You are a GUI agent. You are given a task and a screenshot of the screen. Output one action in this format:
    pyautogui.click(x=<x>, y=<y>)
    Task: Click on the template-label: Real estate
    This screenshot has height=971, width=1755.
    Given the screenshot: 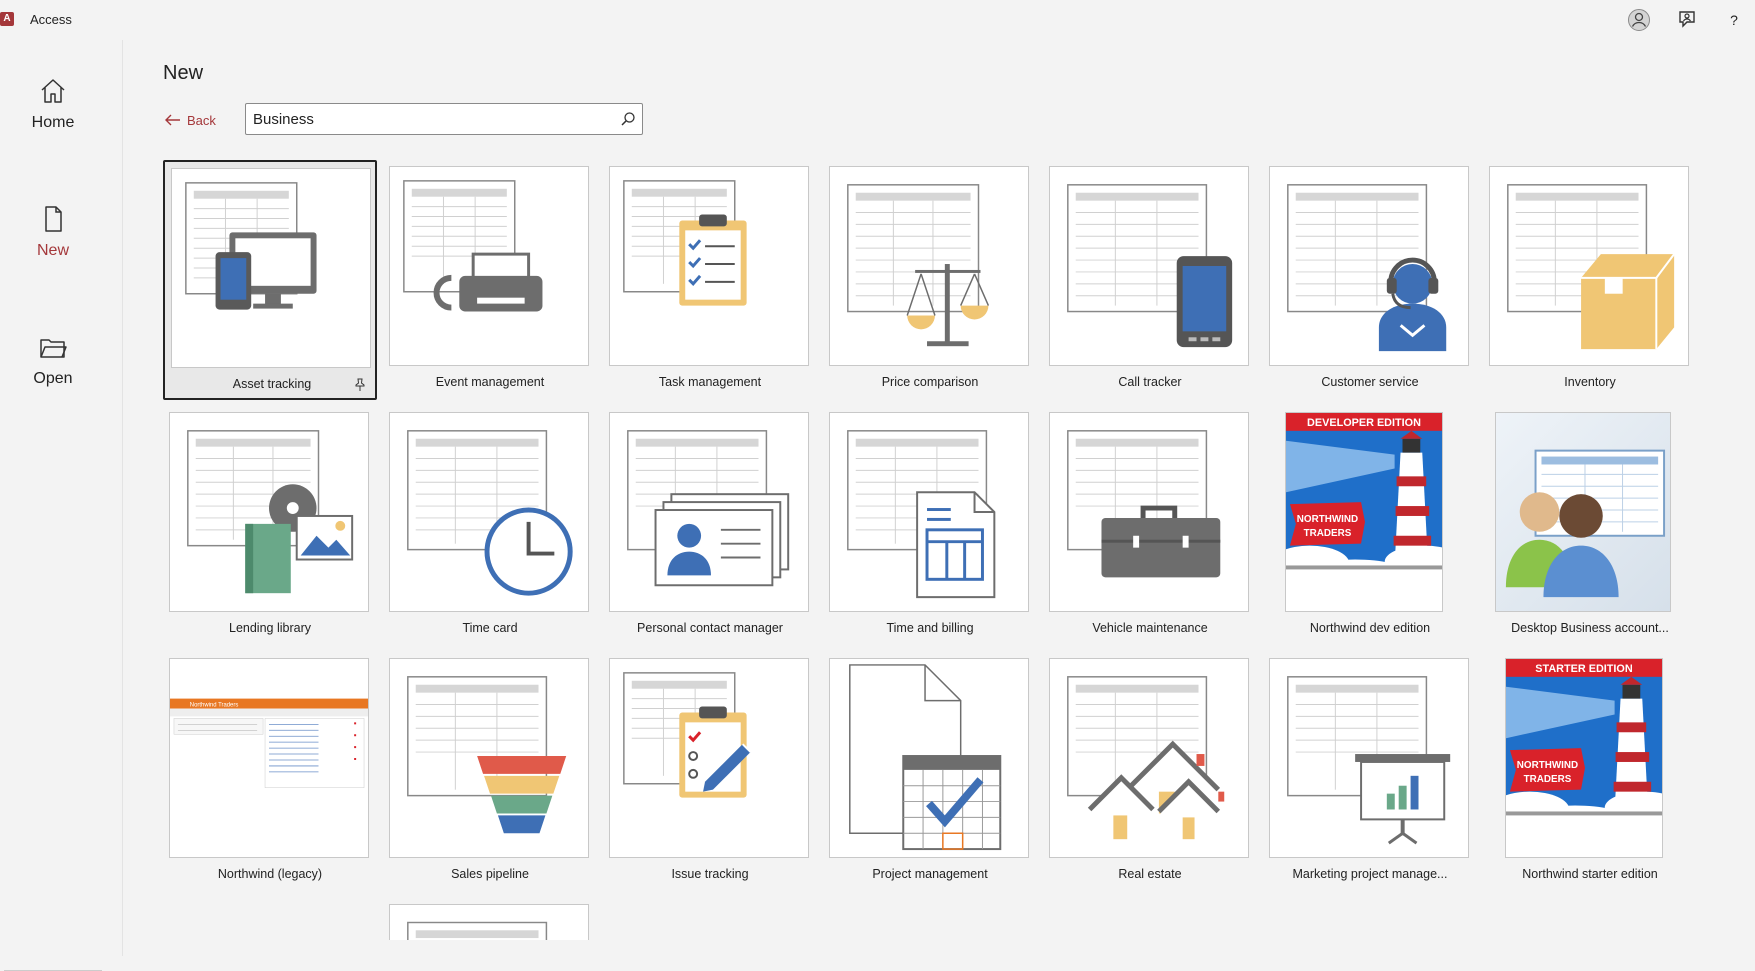 What is the action you would take?
    pyautogui.click(x=1150, y=874)
    